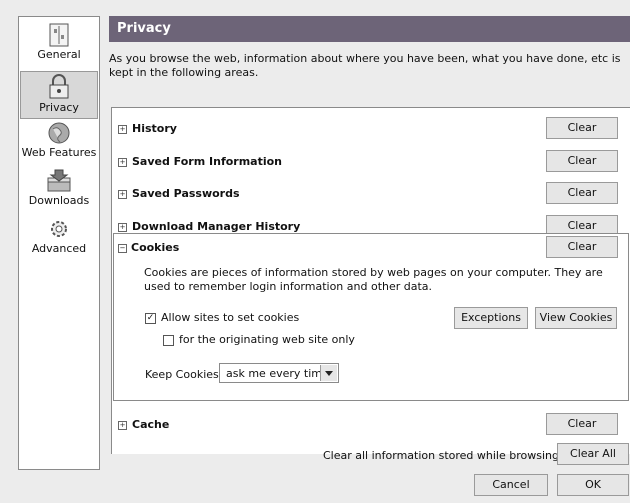 Image resolution: width=630 pixels, height=503 pixels. Describe the element at coordinates (582, 247) in the screenshot. I see `cookies-clear-button: Clear` at that location.